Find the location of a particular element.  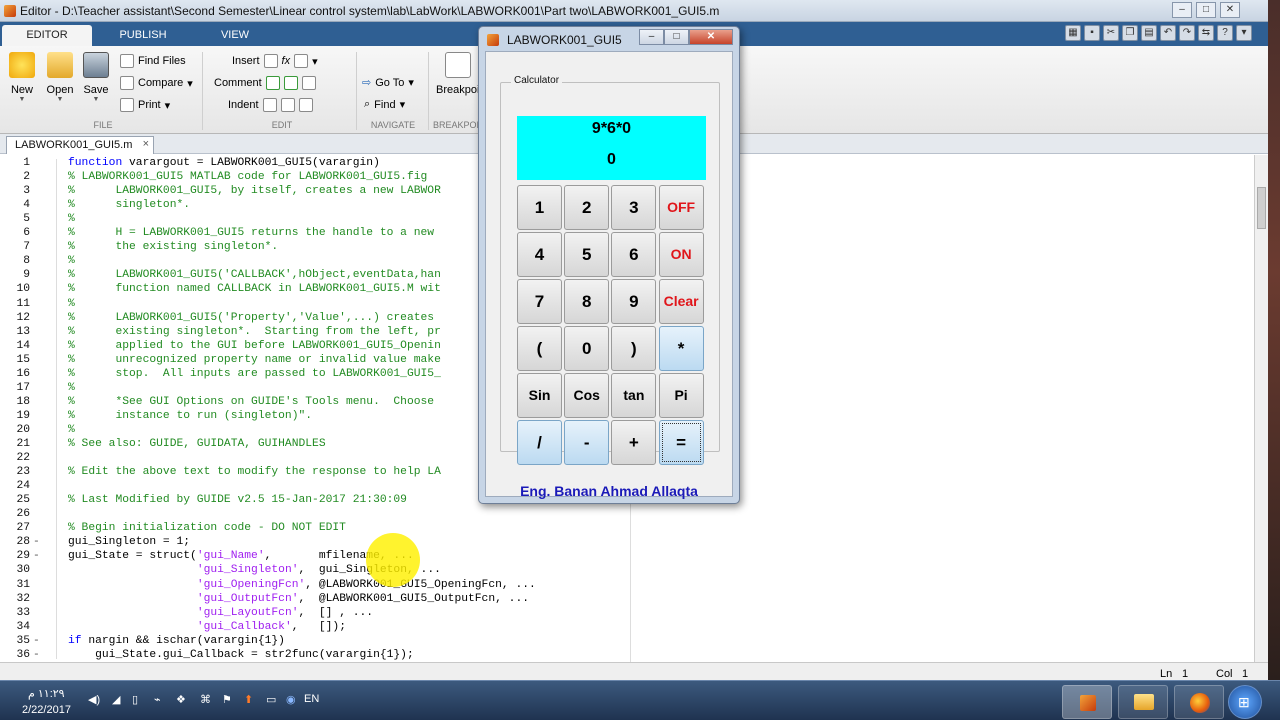

gui-minimize-button: – is located at coordinates (651, 37).